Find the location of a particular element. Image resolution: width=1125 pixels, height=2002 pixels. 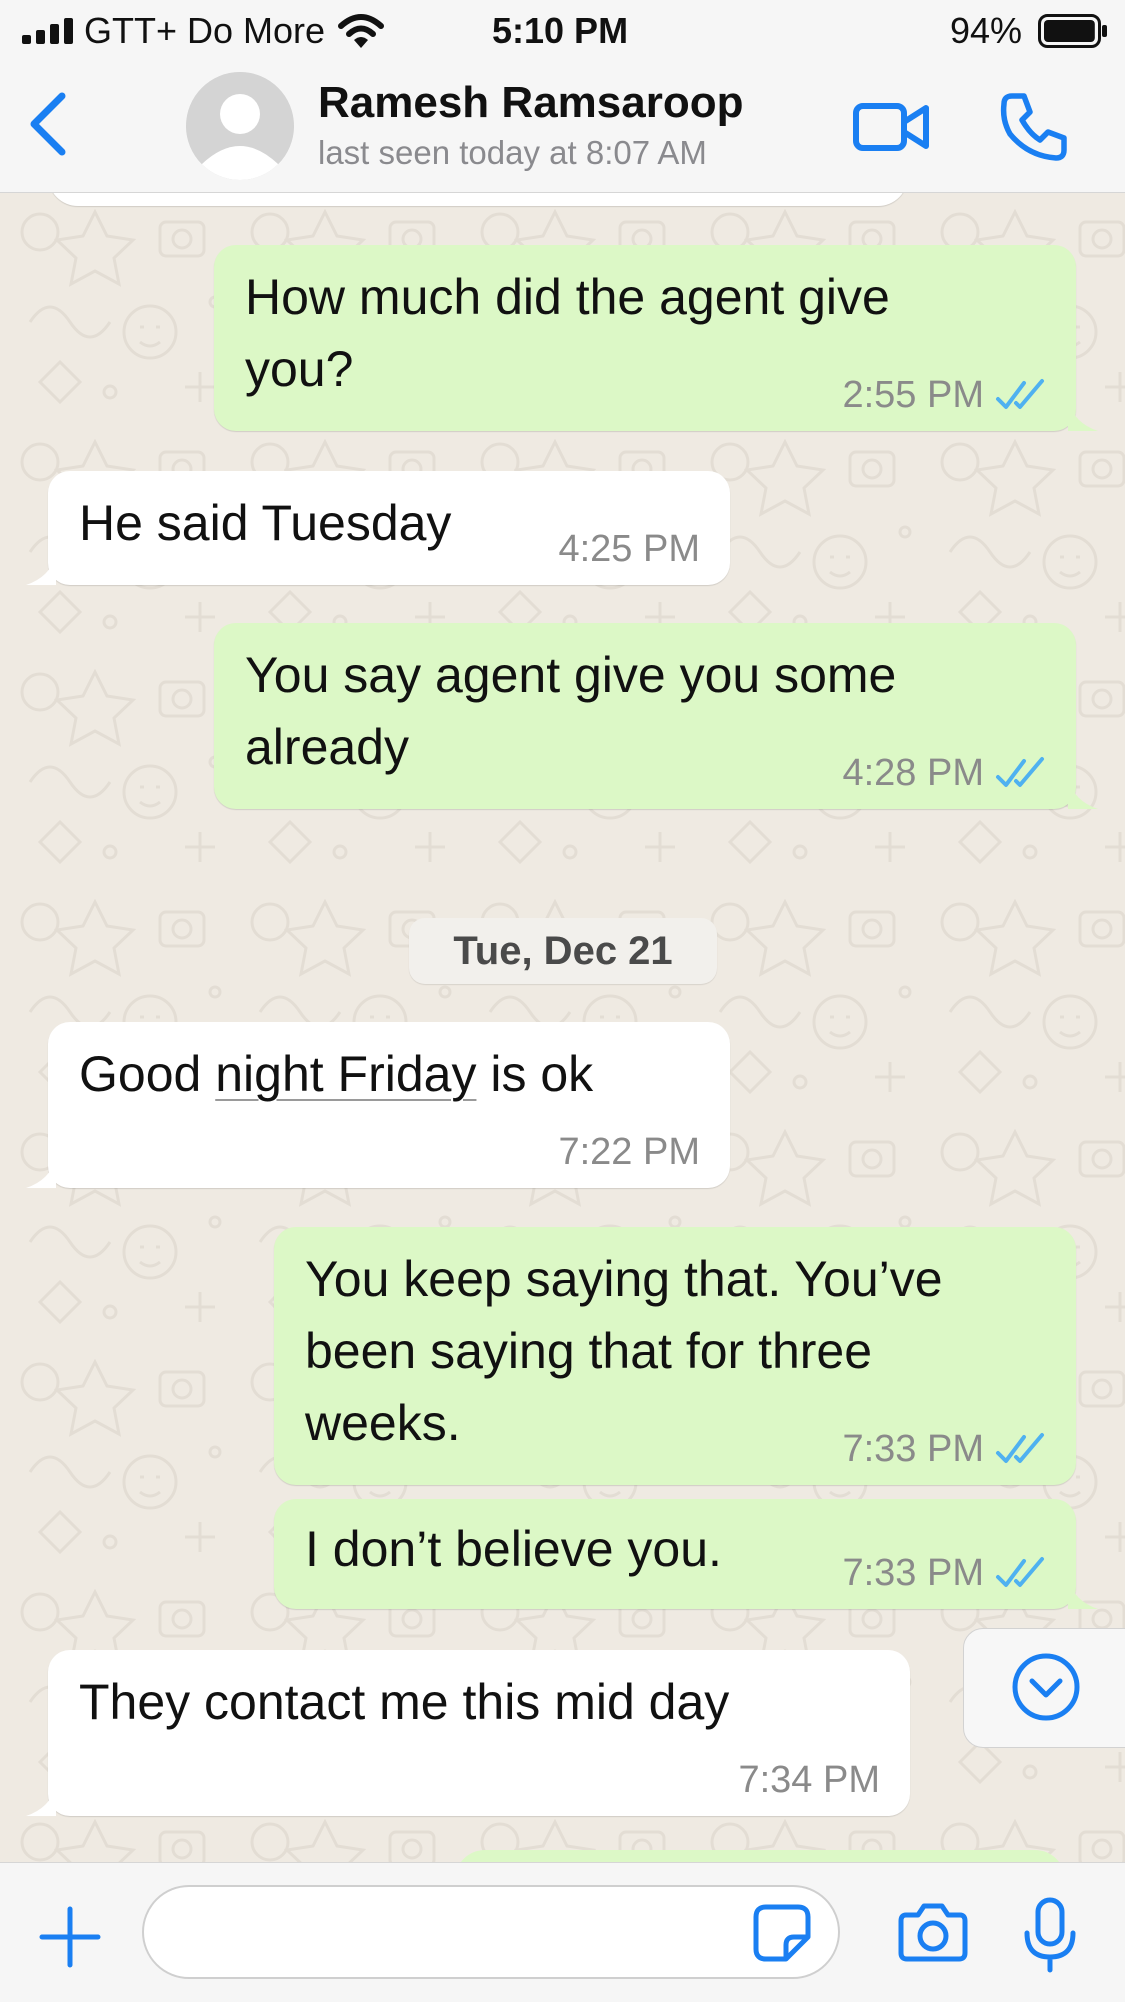

message-line: Good night Friday is ok is located at coordinates (336, 1074).